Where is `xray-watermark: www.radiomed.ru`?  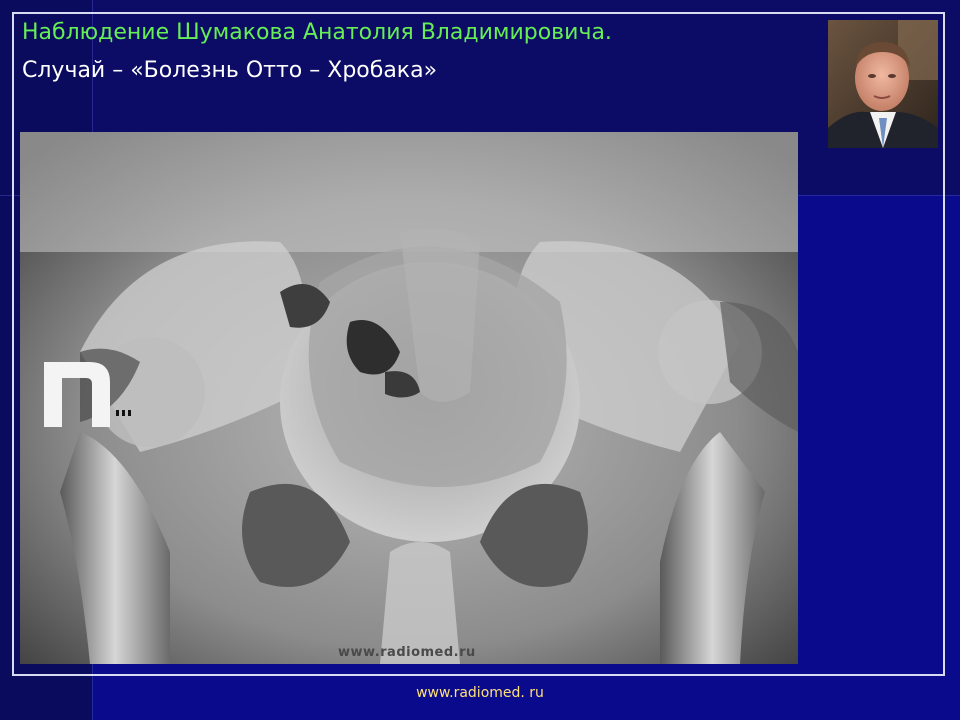
xray-watermark: www.radiomed.ru is located at coordinates (407, 652).